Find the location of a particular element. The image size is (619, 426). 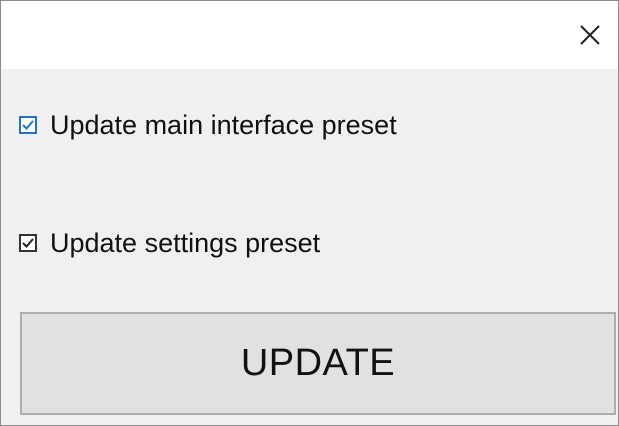

update-main-interface-preset-checkbox is located at coordinates (28, 125).